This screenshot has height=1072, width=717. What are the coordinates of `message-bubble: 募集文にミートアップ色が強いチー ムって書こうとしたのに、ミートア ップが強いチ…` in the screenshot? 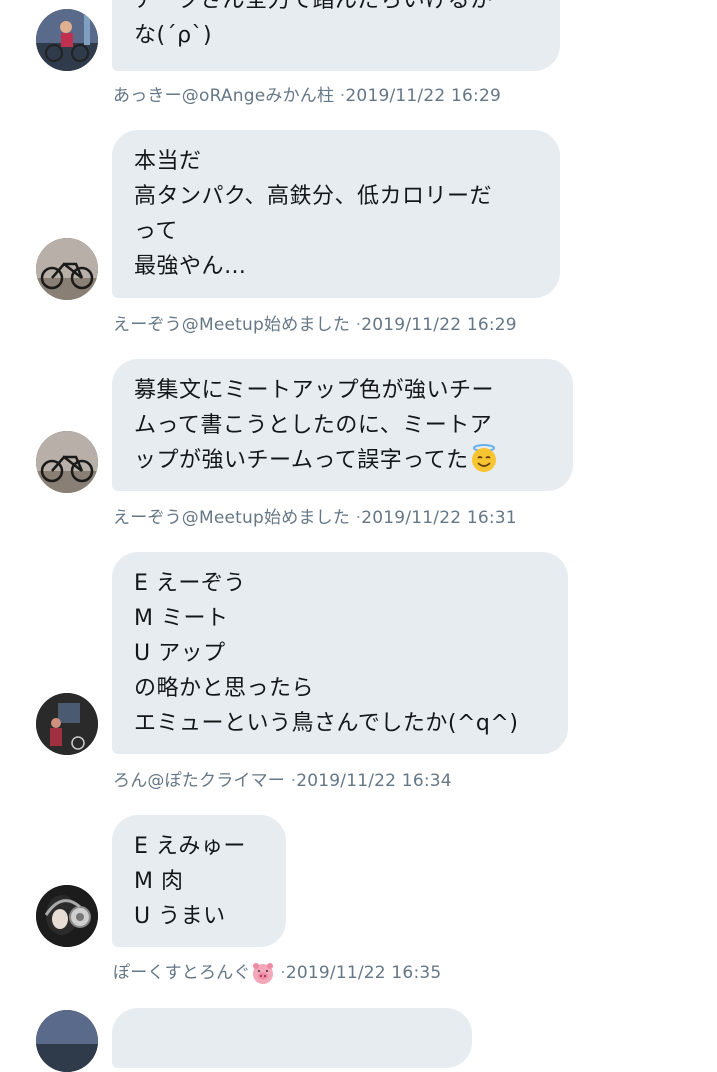 It's located at (342, 425).